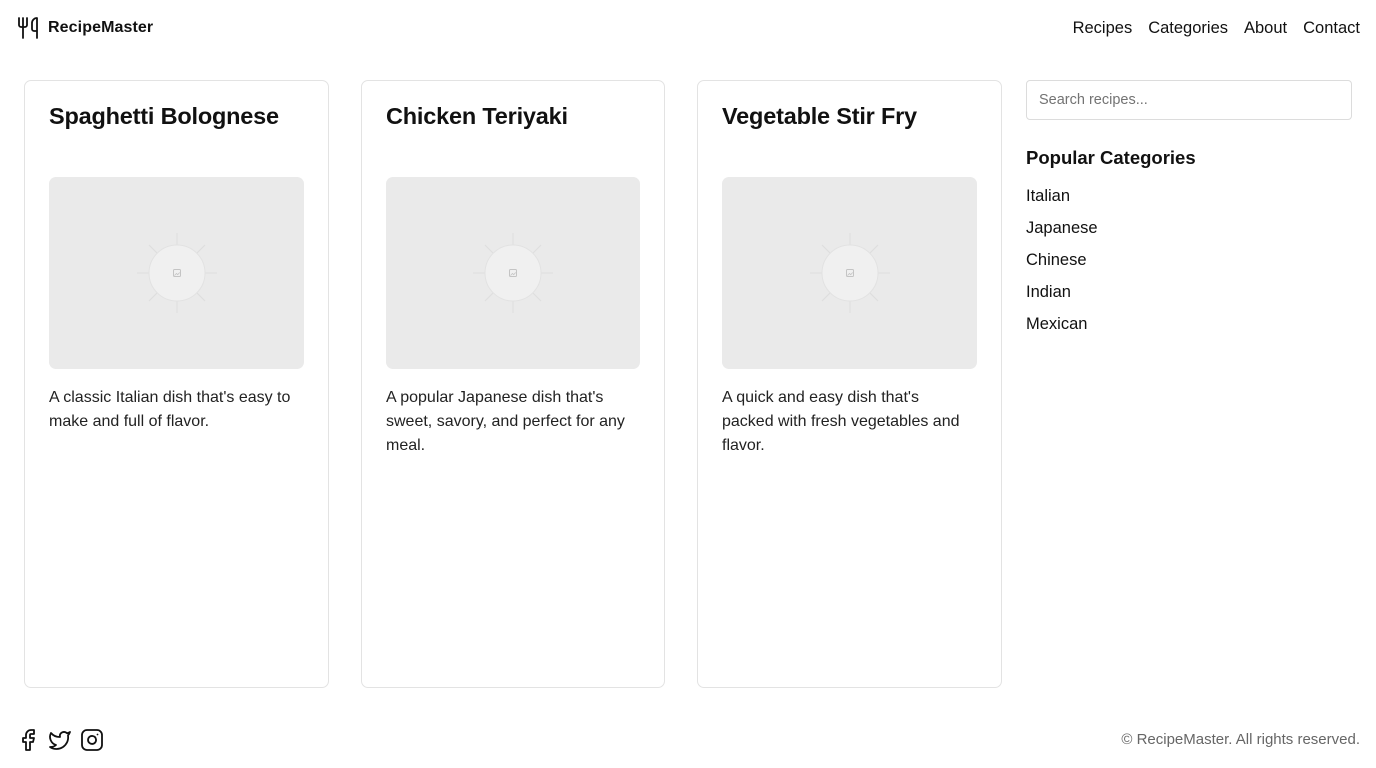 The height and width of the screenshot is (768, 1376). I want to click on social-links, so click(64, 740).